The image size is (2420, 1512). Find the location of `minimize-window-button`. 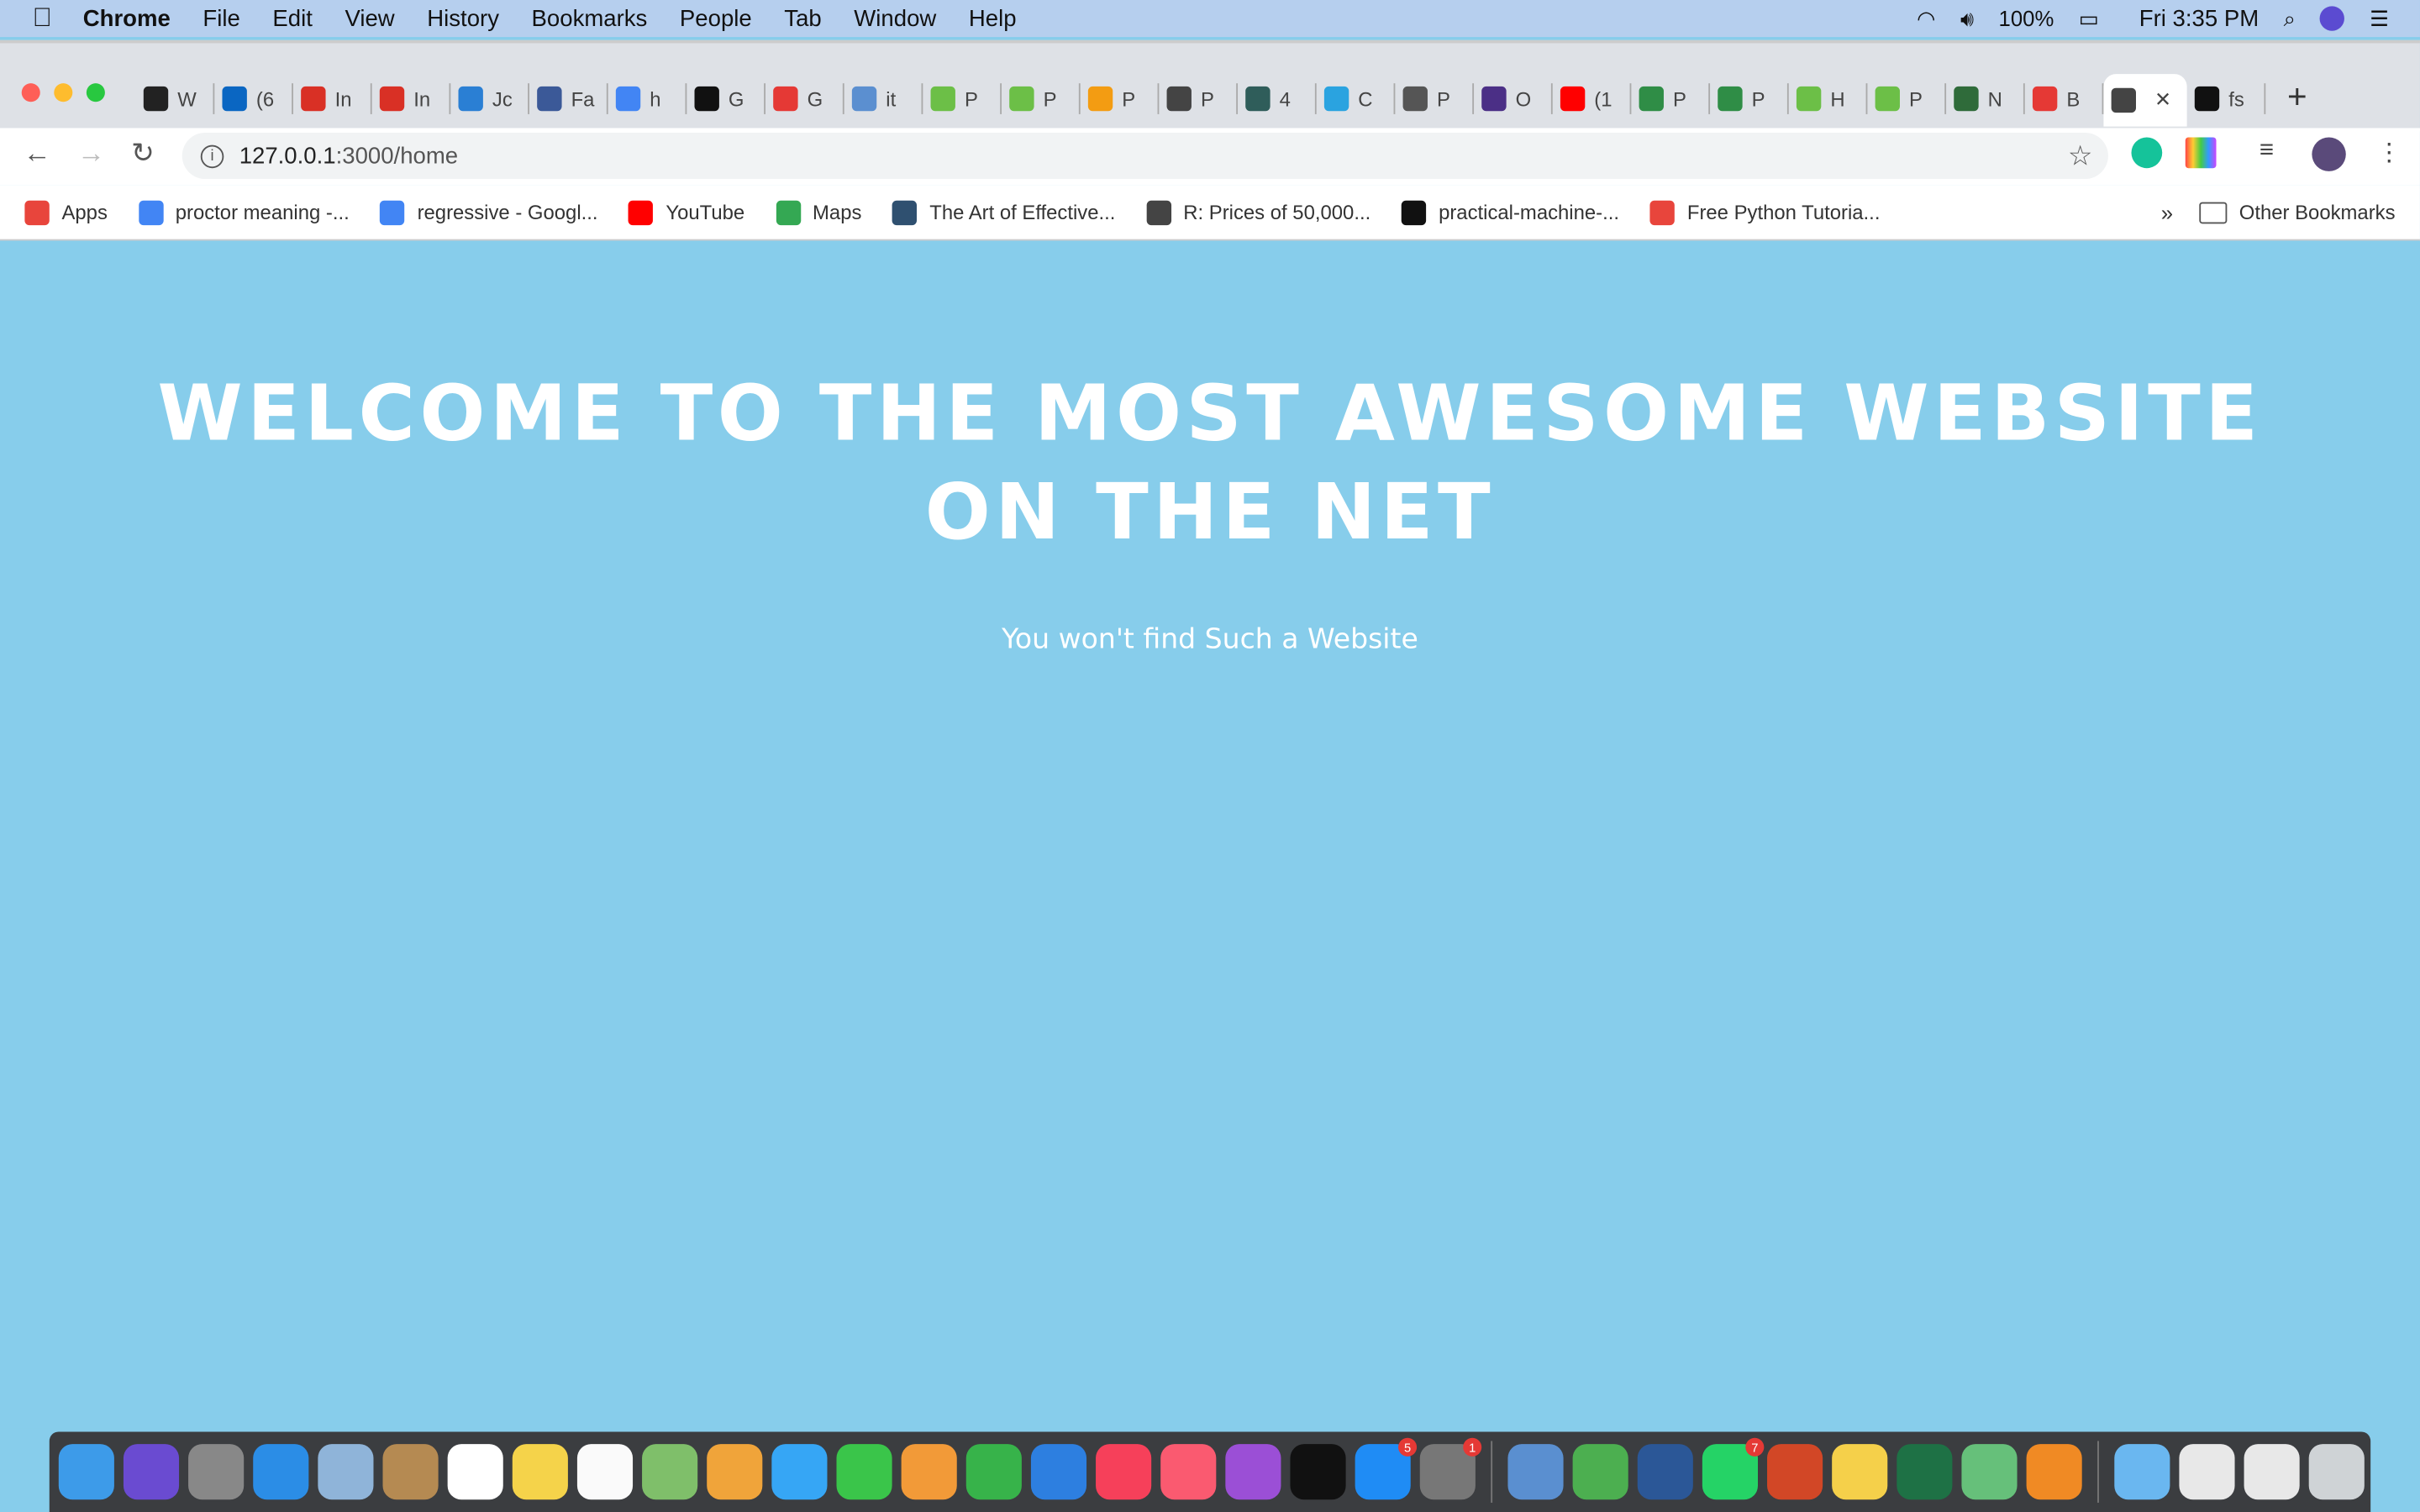

minimize-window-button is located at coordinates (64, 92).